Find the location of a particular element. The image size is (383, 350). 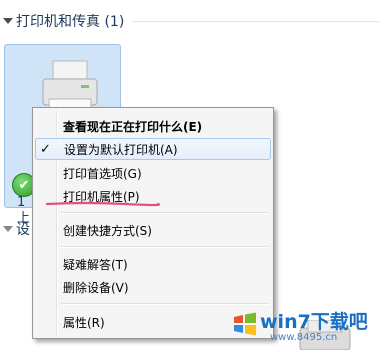

group-title-devices: 设 is located at coordinates (23, 230).